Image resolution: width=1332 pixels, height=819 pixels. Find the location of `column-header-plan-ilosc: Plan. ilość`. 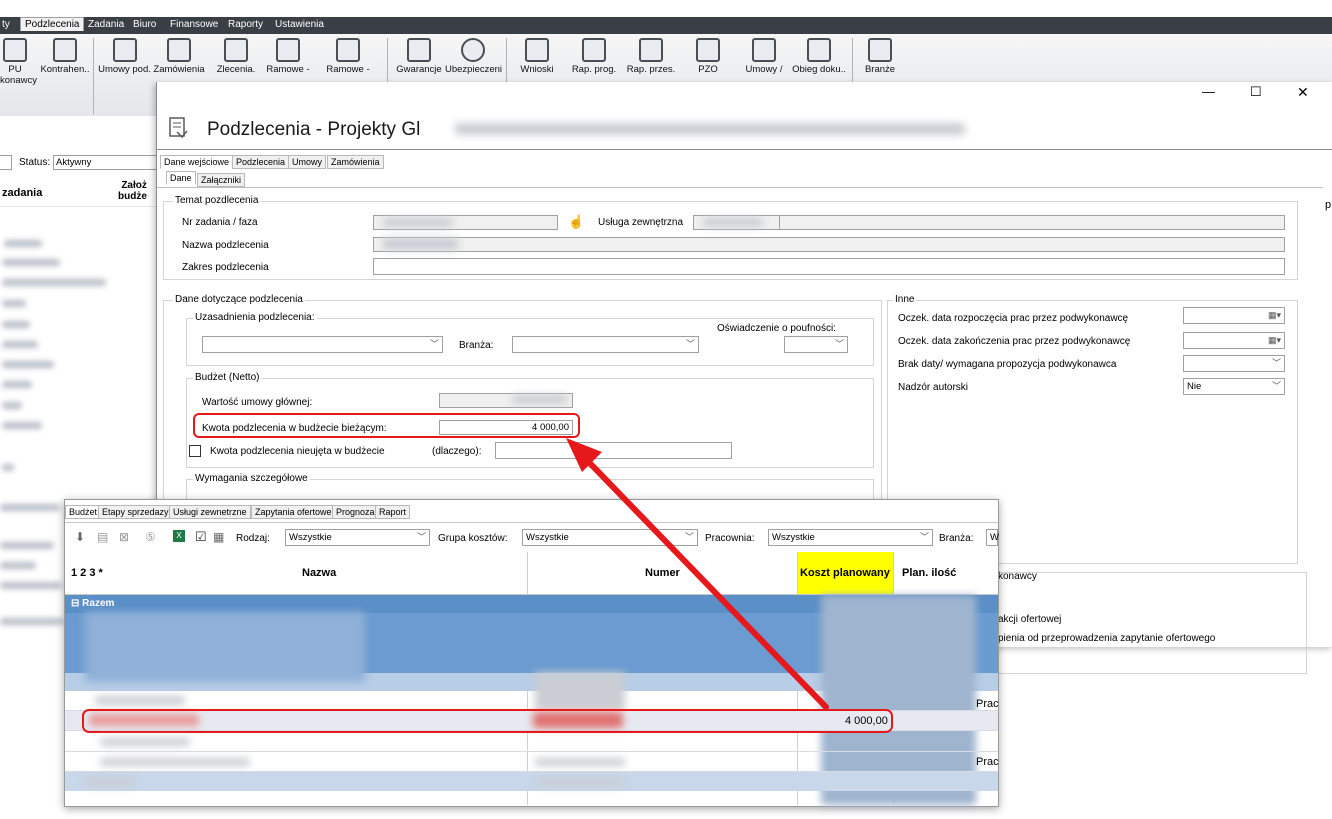

column-header-plan-ilosc: Plan. ilość is located at coordinates (929, 573).